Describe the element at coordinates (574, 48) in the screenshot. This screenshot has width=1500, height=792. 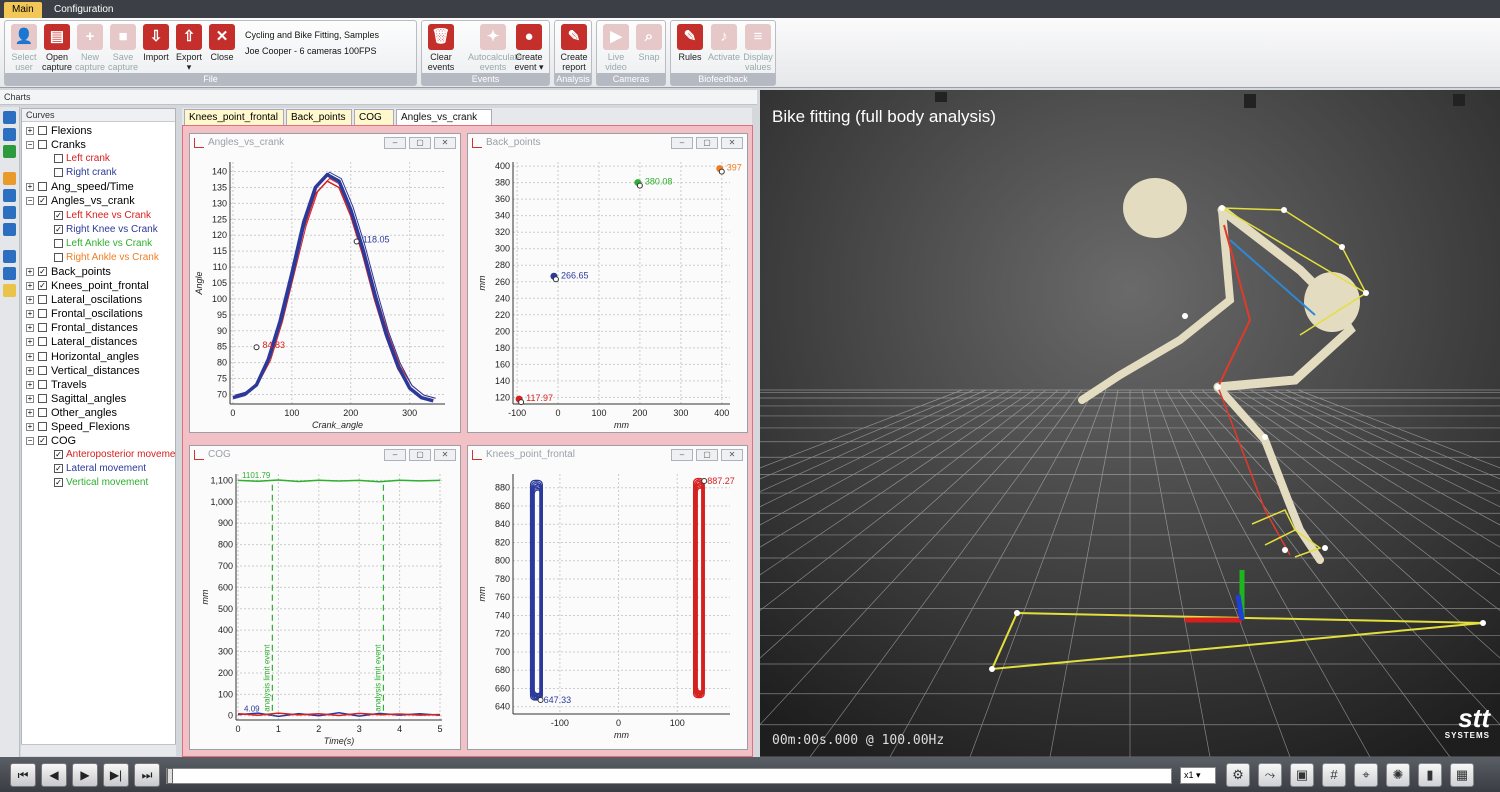
I see `report-button: ✎ Create report` at that location.